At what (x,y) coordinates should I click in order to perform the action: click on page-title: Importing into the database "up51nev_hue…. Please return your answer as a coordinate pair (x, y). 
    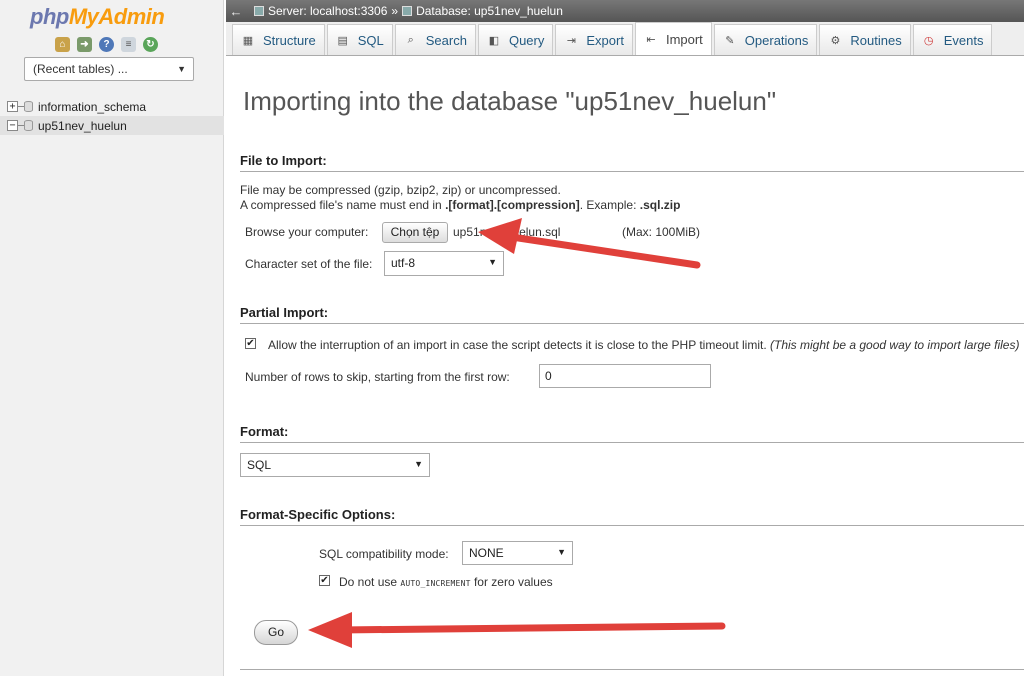
    Looking at the image, I should click on (510, 101).